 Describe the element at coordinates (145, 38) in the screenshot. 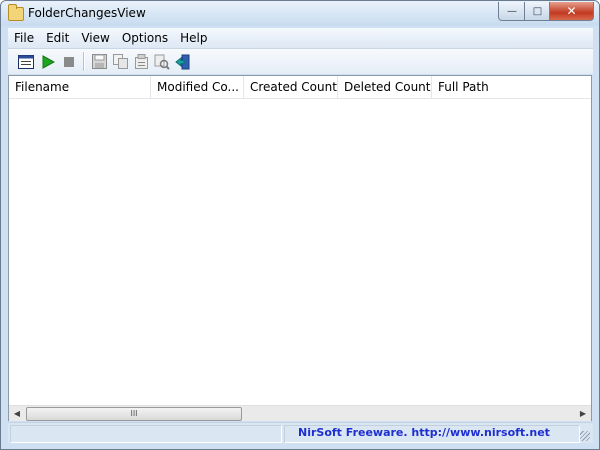

I see `menu-options: Options` at that location.